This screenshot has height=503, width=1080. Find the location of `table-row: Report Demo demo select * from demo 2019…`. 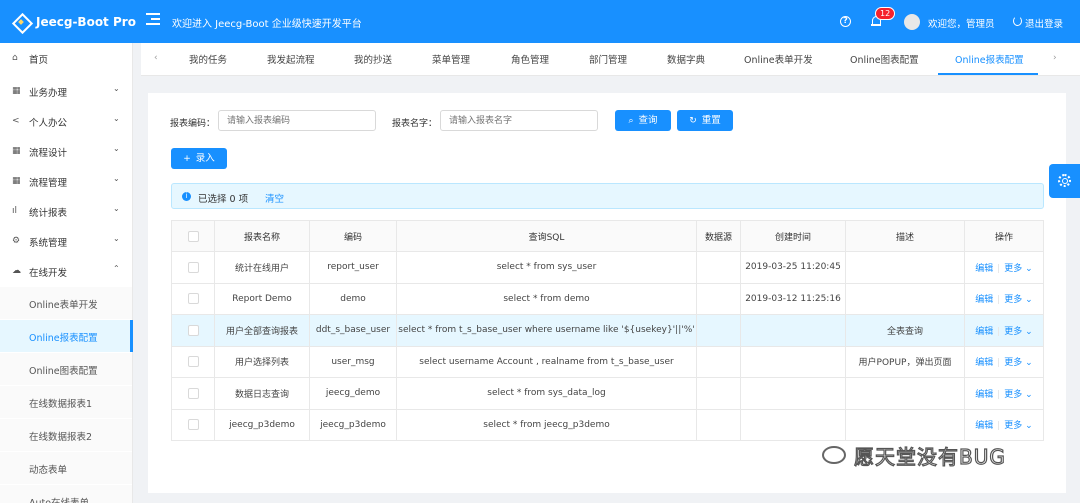

table-row: Report Demo demo select * from demo 2019… is located at coordinates (607, 298).